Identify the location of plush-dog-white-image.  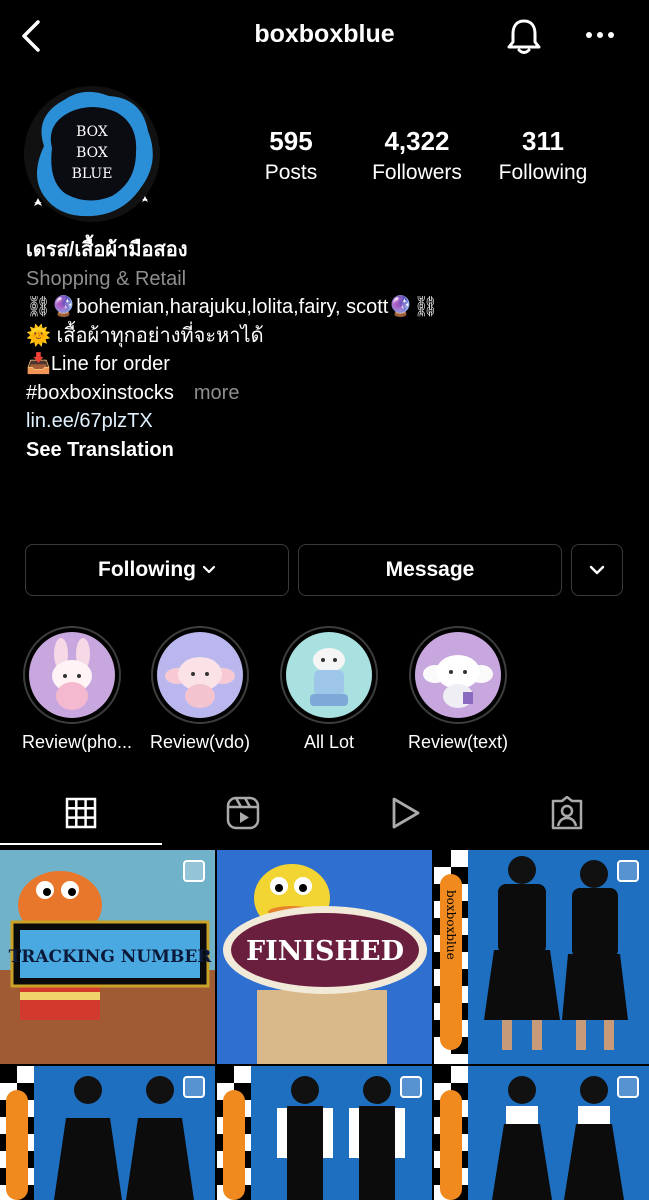
(458, 675).